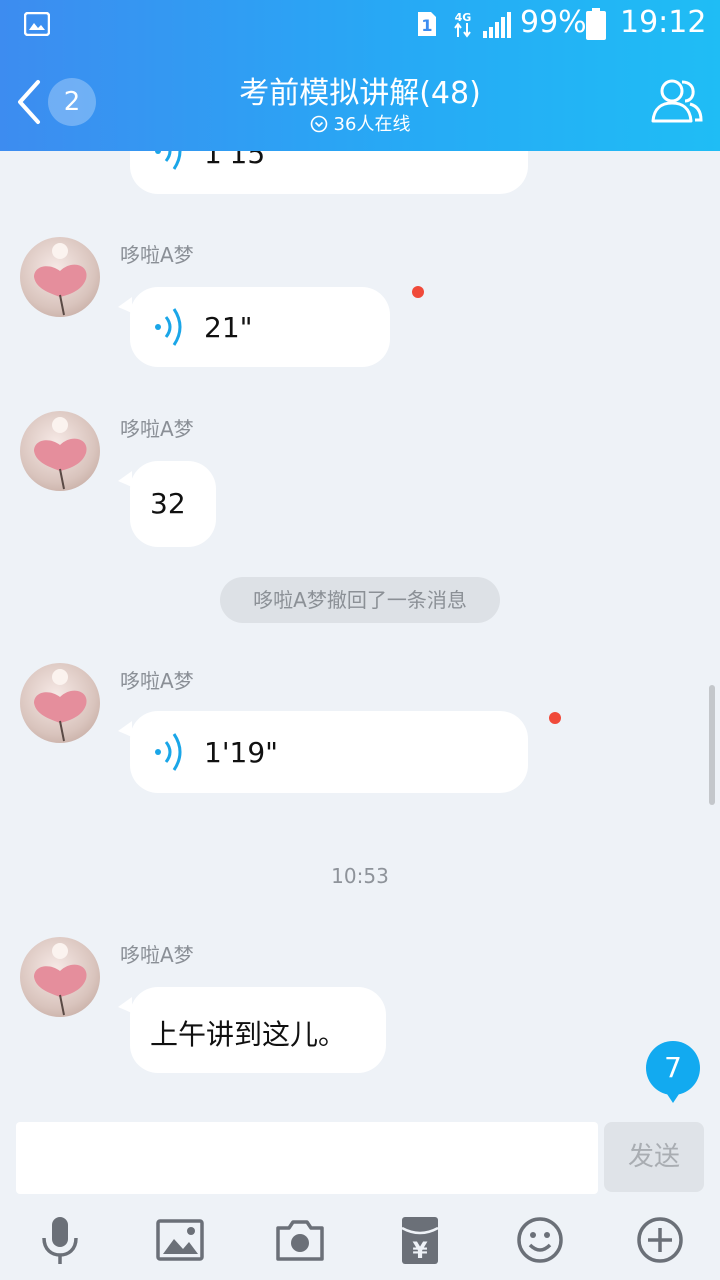 This screenshot has height=1280, width=720. What do you see at coordinates (241, 160) in the screenshot?
I see `voice-duration: 1'15"` at bounding box center [241, 160].